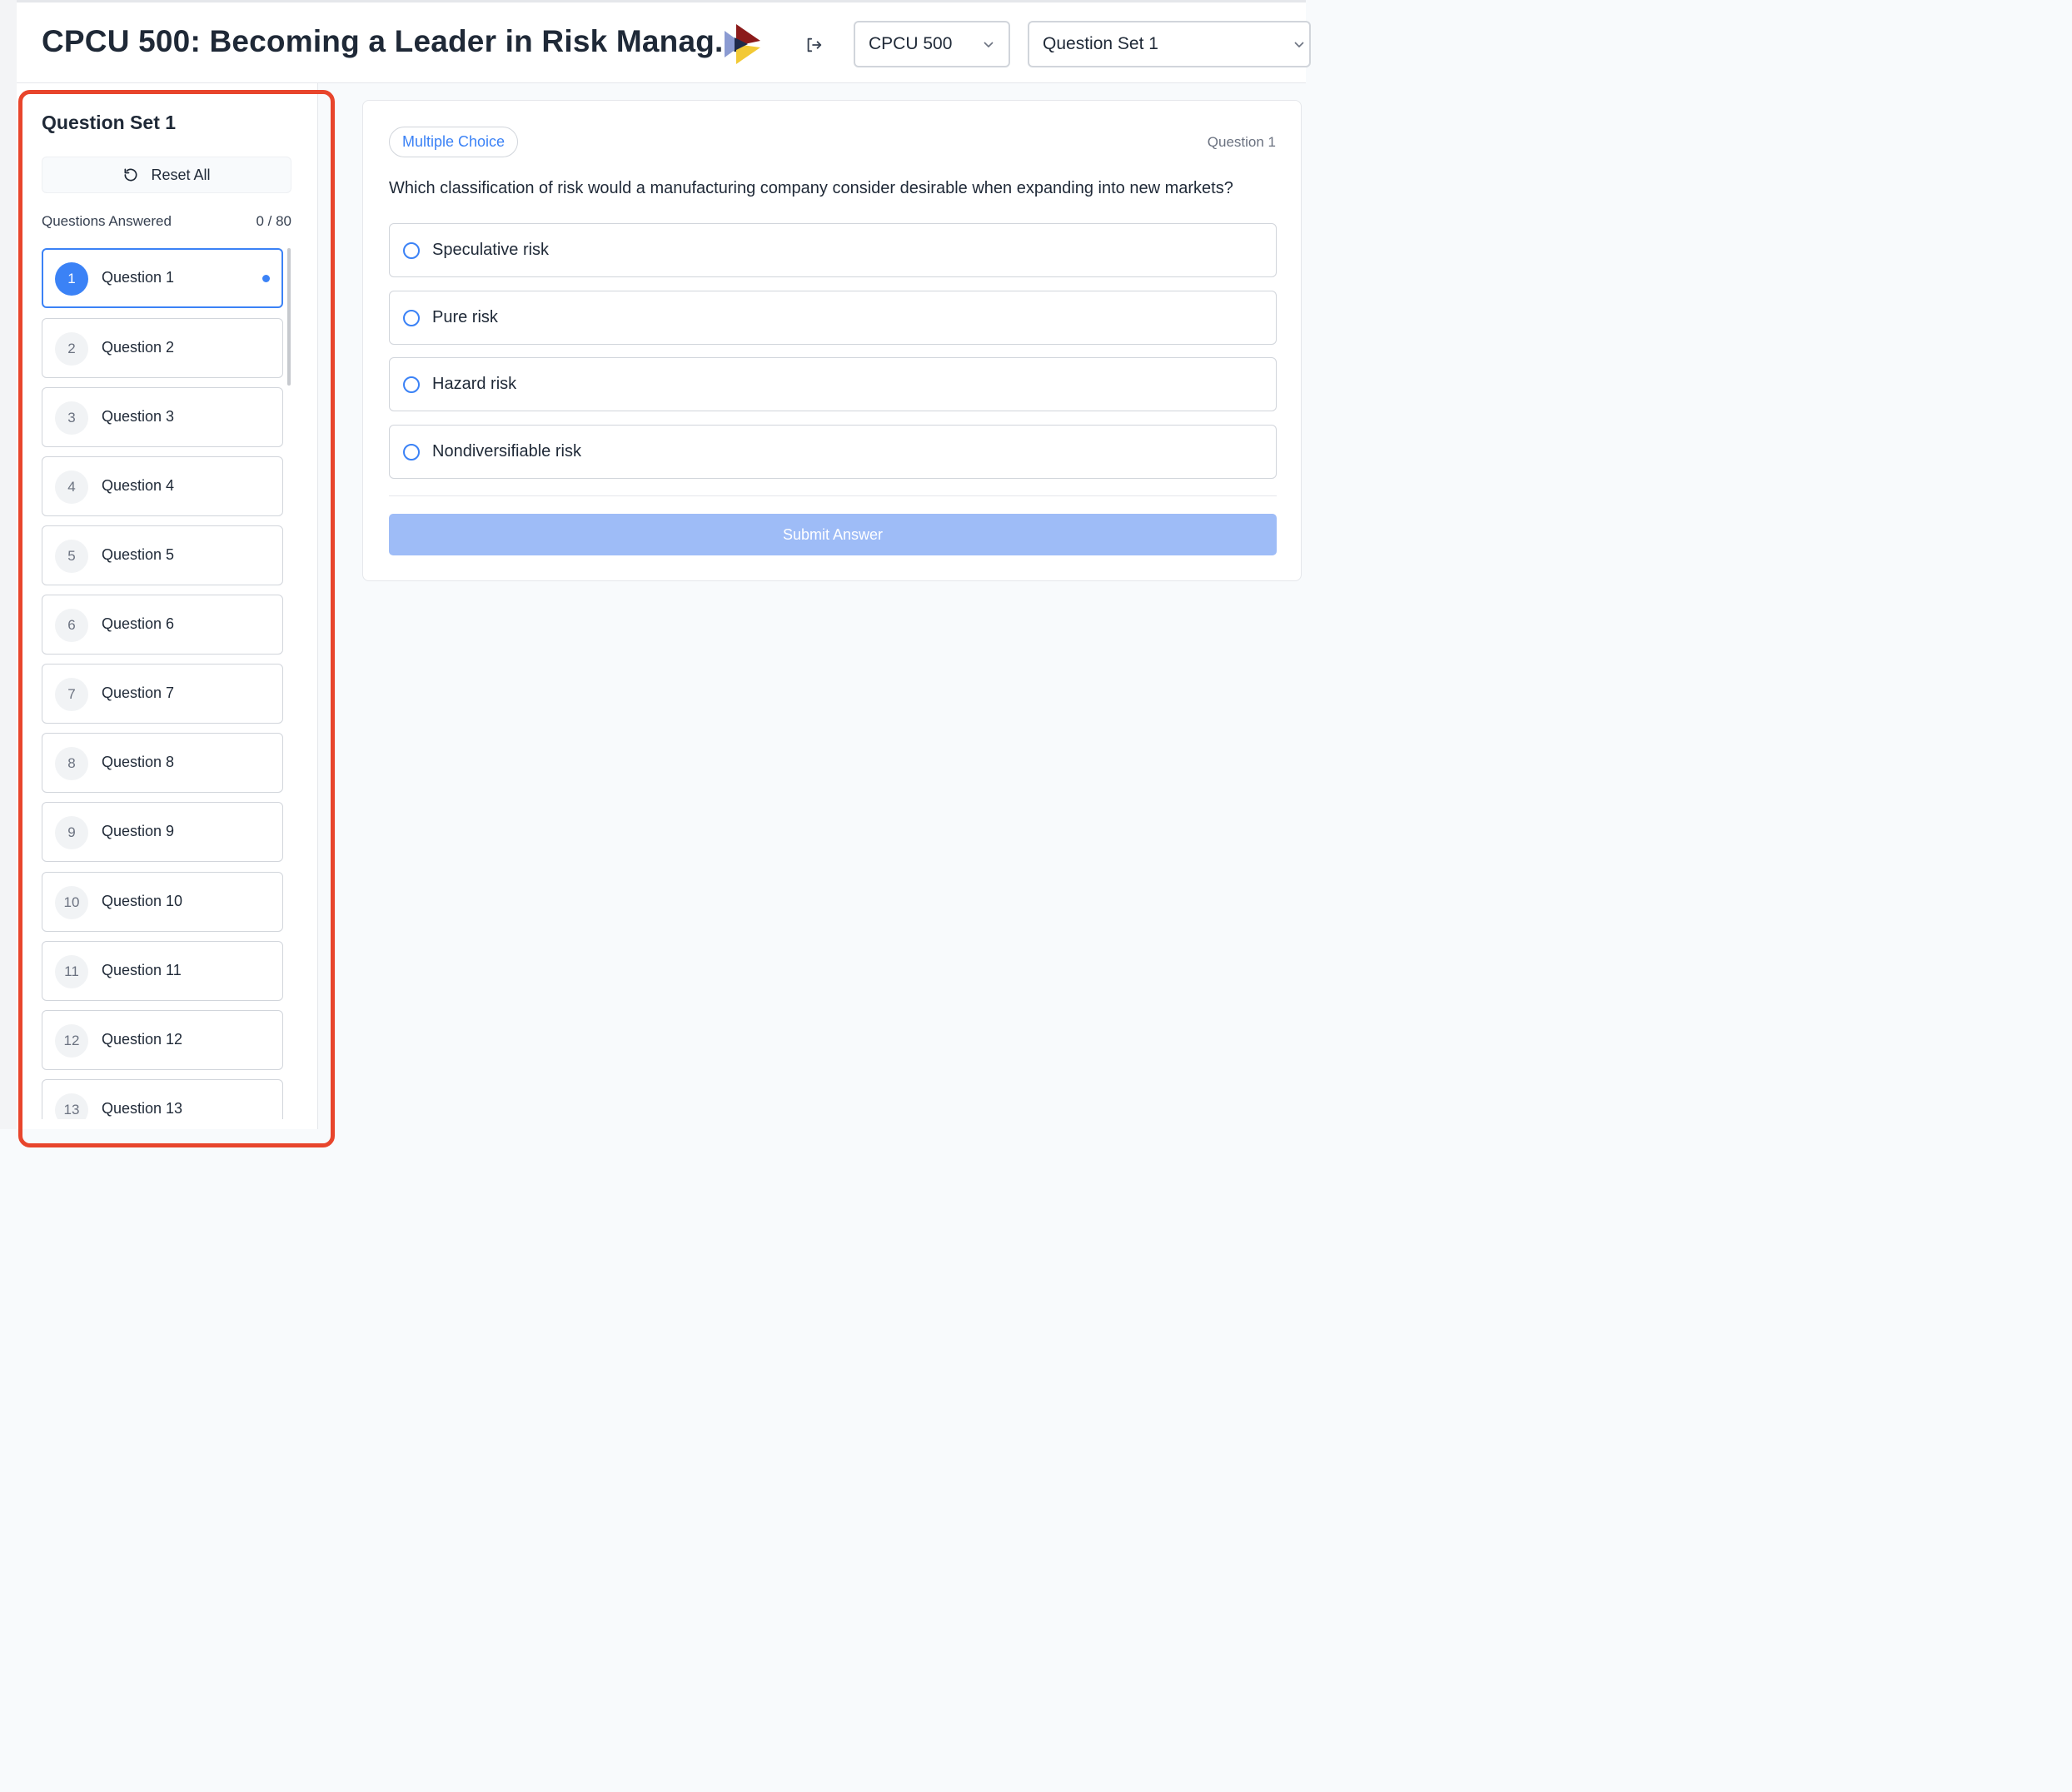 The width and height of the screenshot is (2072, 1792). Describe the element at coordinates (1100, 44) in the screenshot. I see `question-set-select-value: Question Set 1` at that location.